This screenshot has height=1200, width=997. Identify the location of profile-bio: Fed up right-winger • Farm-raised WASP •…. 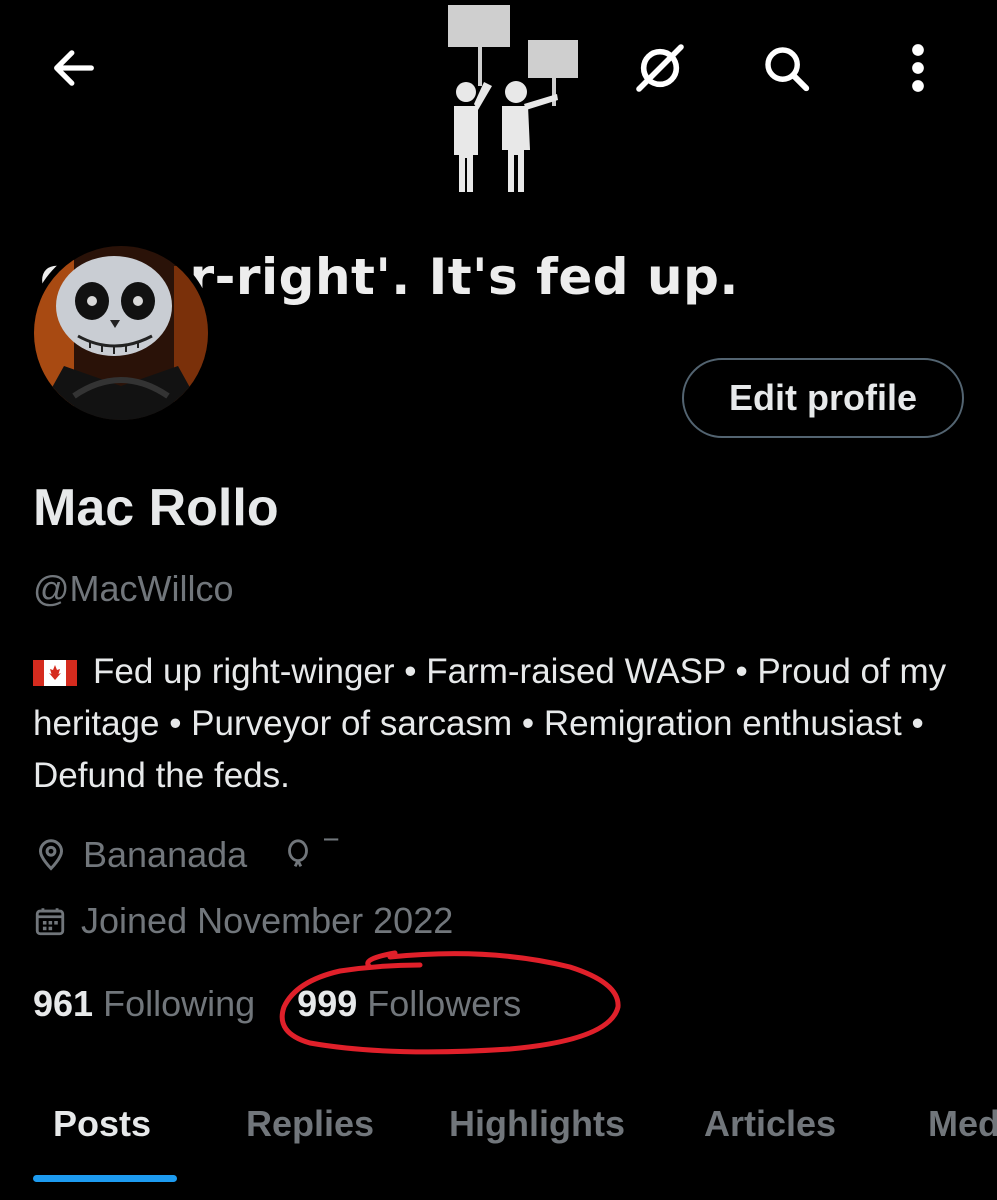
(498, 724).